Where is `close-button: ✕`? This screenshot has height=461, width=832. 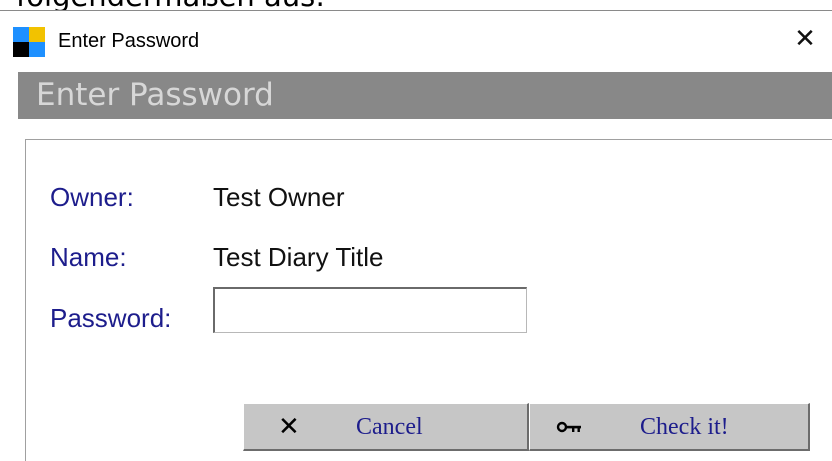 close-button: ✕ is located at coordinates (805, 39).